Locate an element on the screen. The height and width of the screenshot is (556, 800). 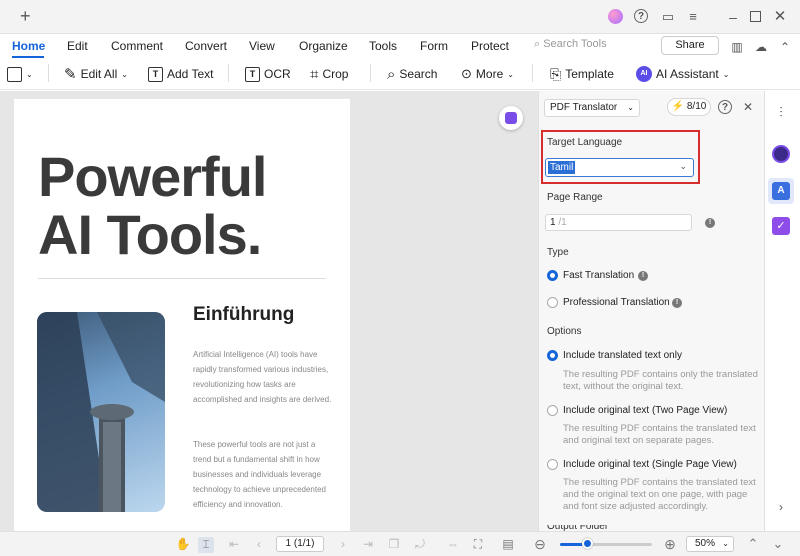
close-icon: ✕ is located at coordinates (780, 17).